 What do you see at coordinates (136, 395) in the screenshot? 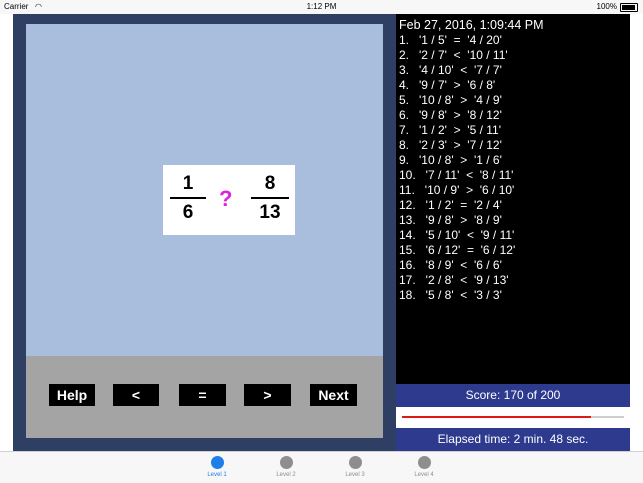
I see `less-than-button: <` at bounding box center [136, 395].